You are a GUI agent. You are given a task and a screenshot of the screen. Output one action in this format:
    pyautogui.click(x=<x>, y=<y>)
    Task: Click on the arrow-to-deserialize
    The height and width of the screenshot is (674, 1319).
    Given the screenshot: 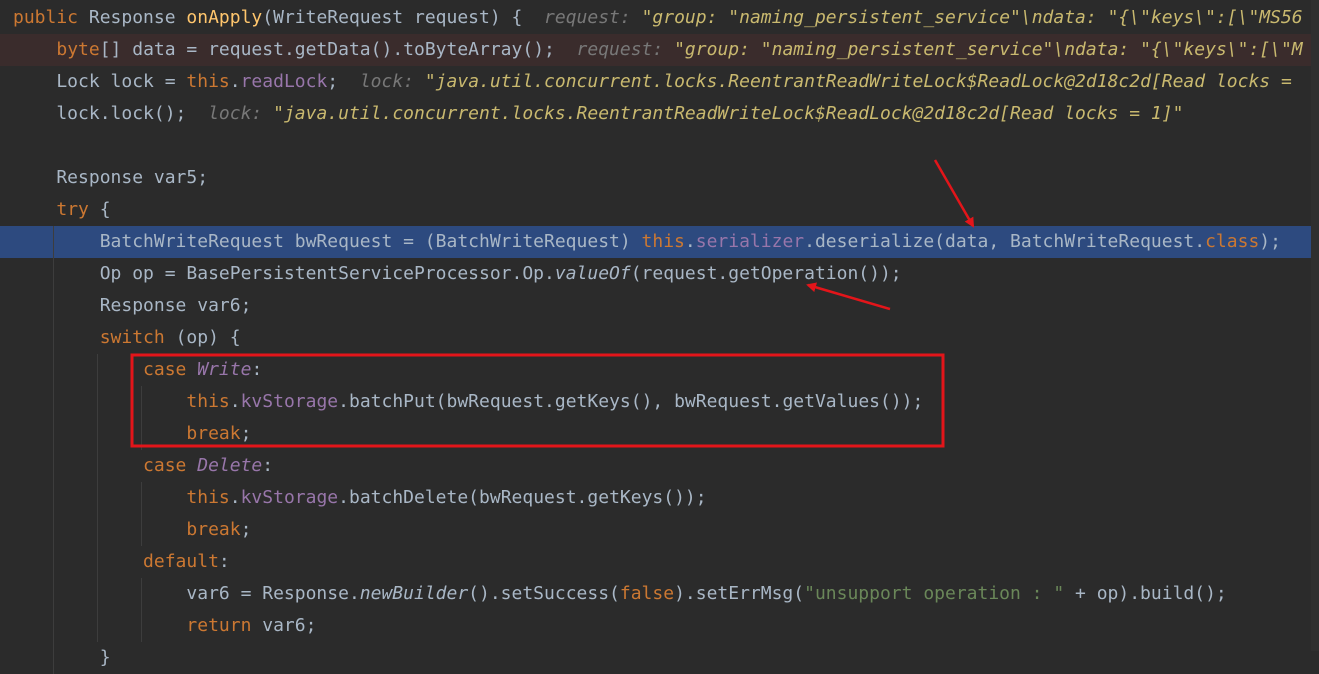 What is the action you would take?
    pyautogui.click(x=954, y=193)
    